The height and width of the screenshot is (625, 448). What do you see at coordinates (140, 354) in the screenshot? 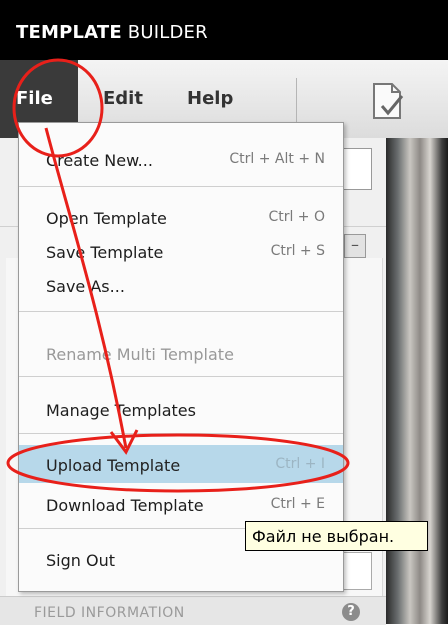
I see `menu-item-label: Rename Multi Template` at bounding box center [140, 354].